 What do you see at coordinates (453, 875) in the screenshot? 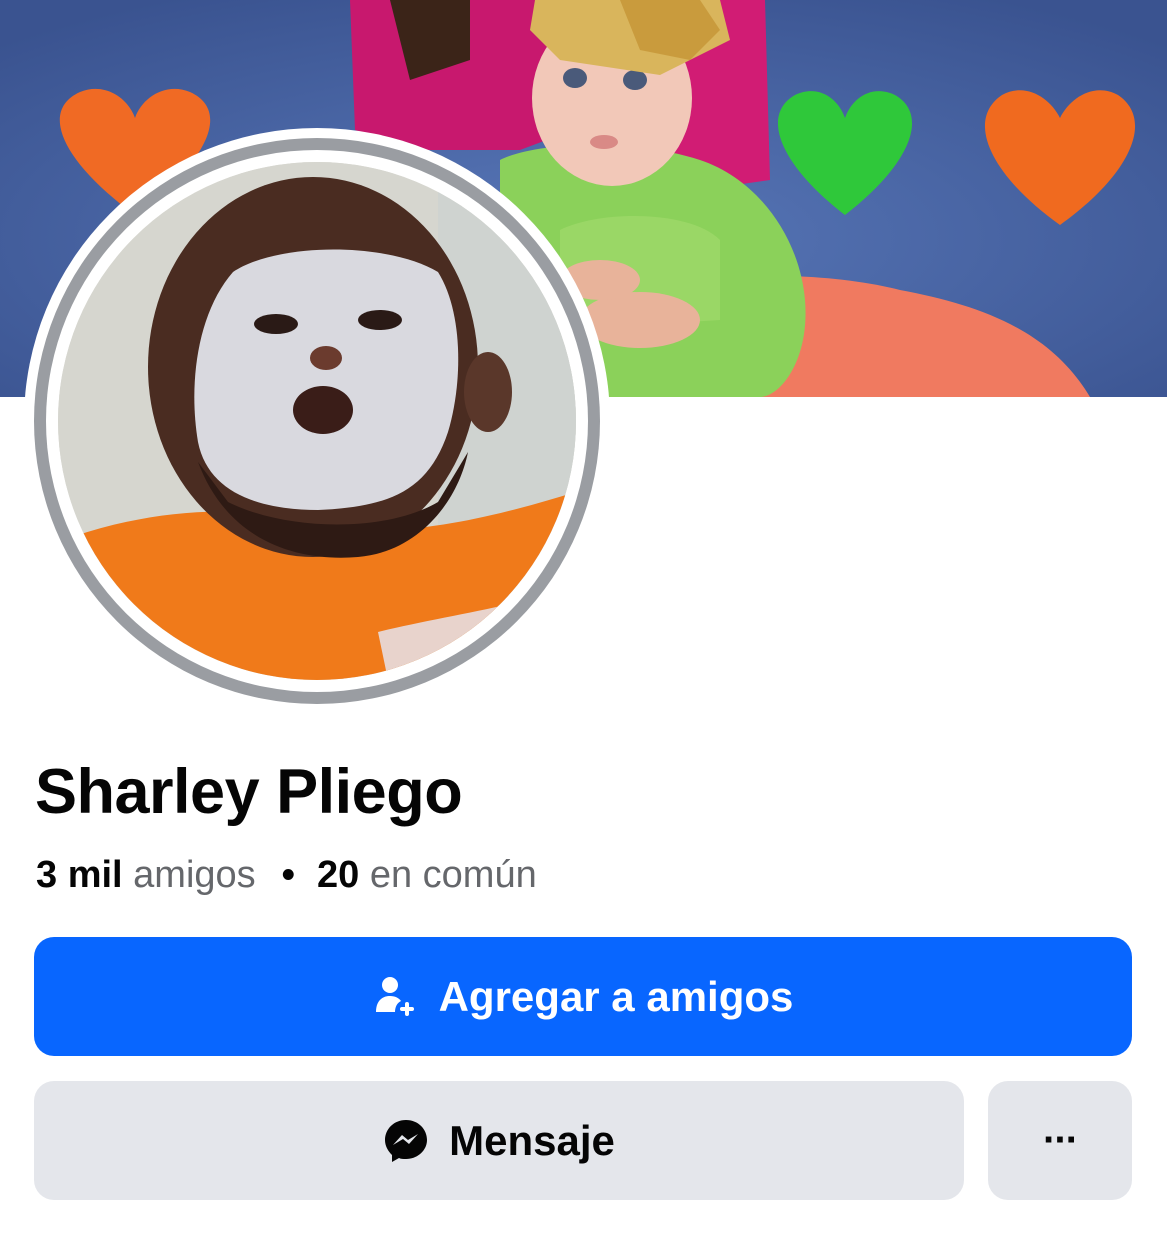
I see `mutual-friends-label: en común` at bounding box center [453, 875].